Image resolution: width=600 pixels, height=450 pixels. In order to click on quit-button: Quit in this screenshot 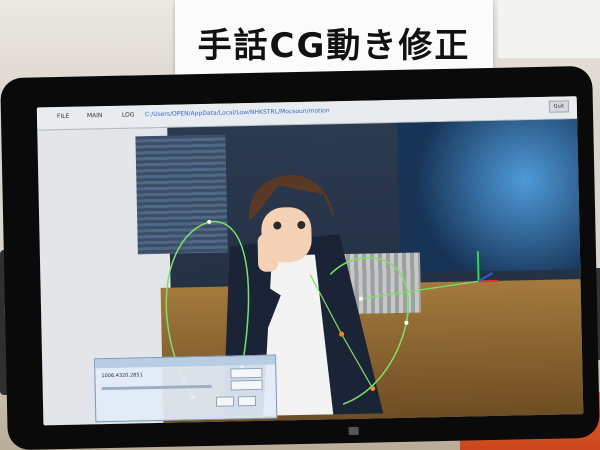, I will do `click(559, 106)`.